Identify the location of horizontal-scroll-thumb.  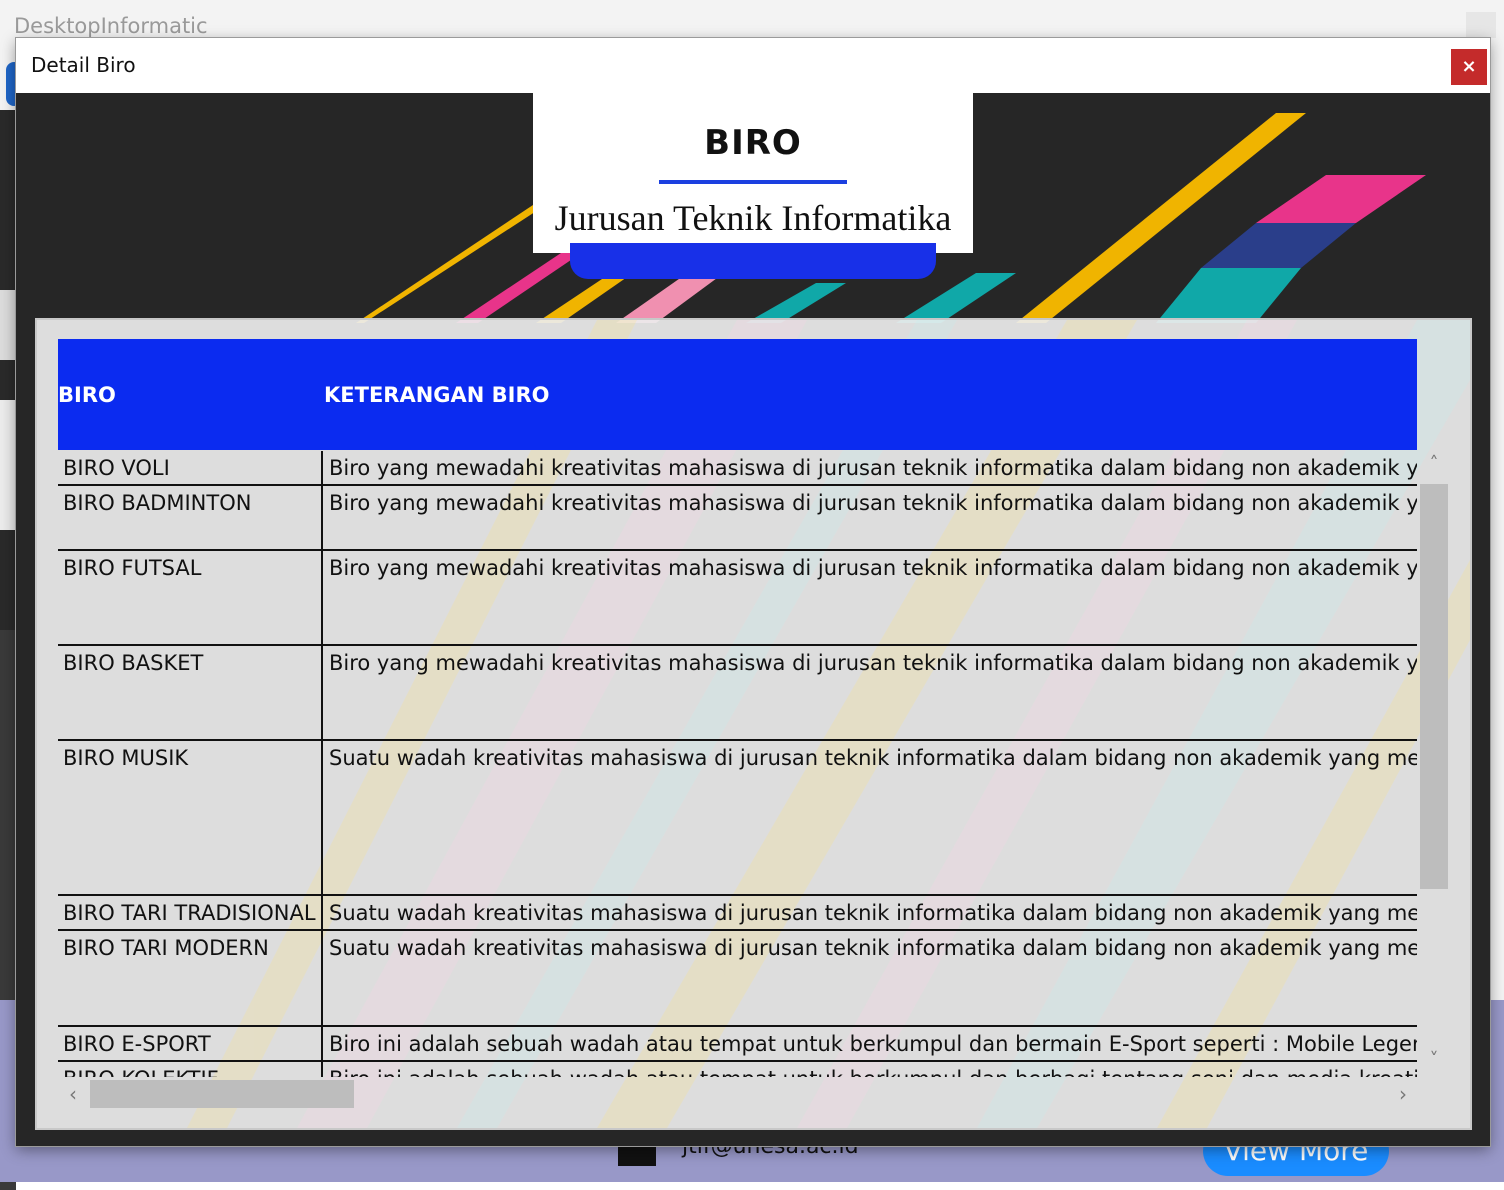
(222, 1094).